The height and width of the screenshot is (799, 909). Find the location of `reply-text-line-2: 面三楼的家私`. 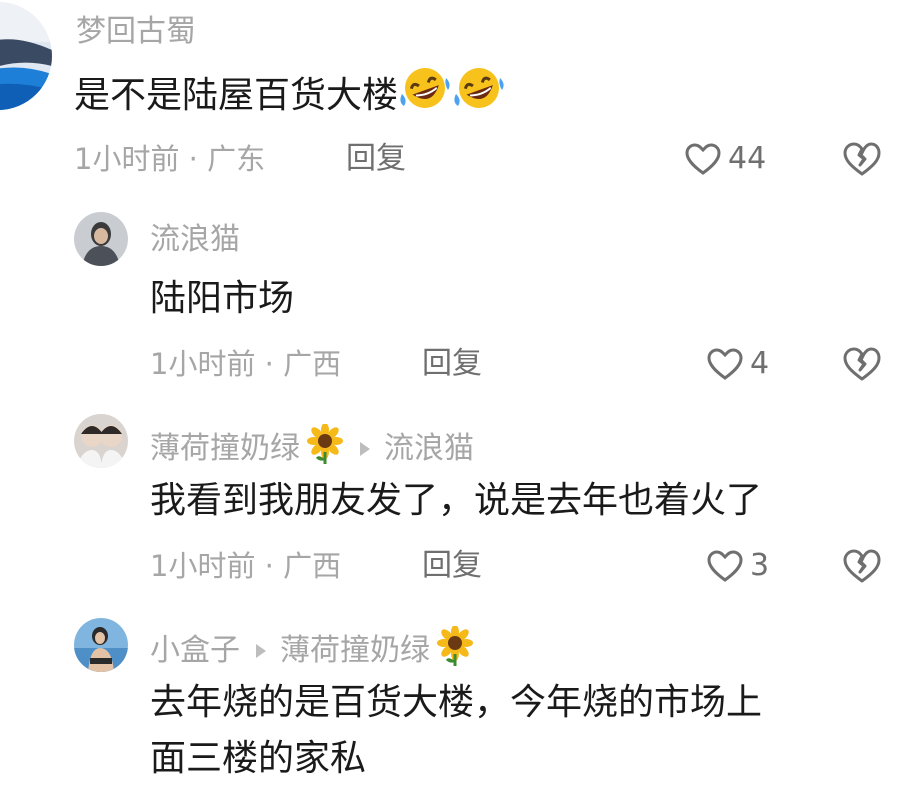

reply-text-line-2: 面三楼的家私 is located at coordinates (258, 758).